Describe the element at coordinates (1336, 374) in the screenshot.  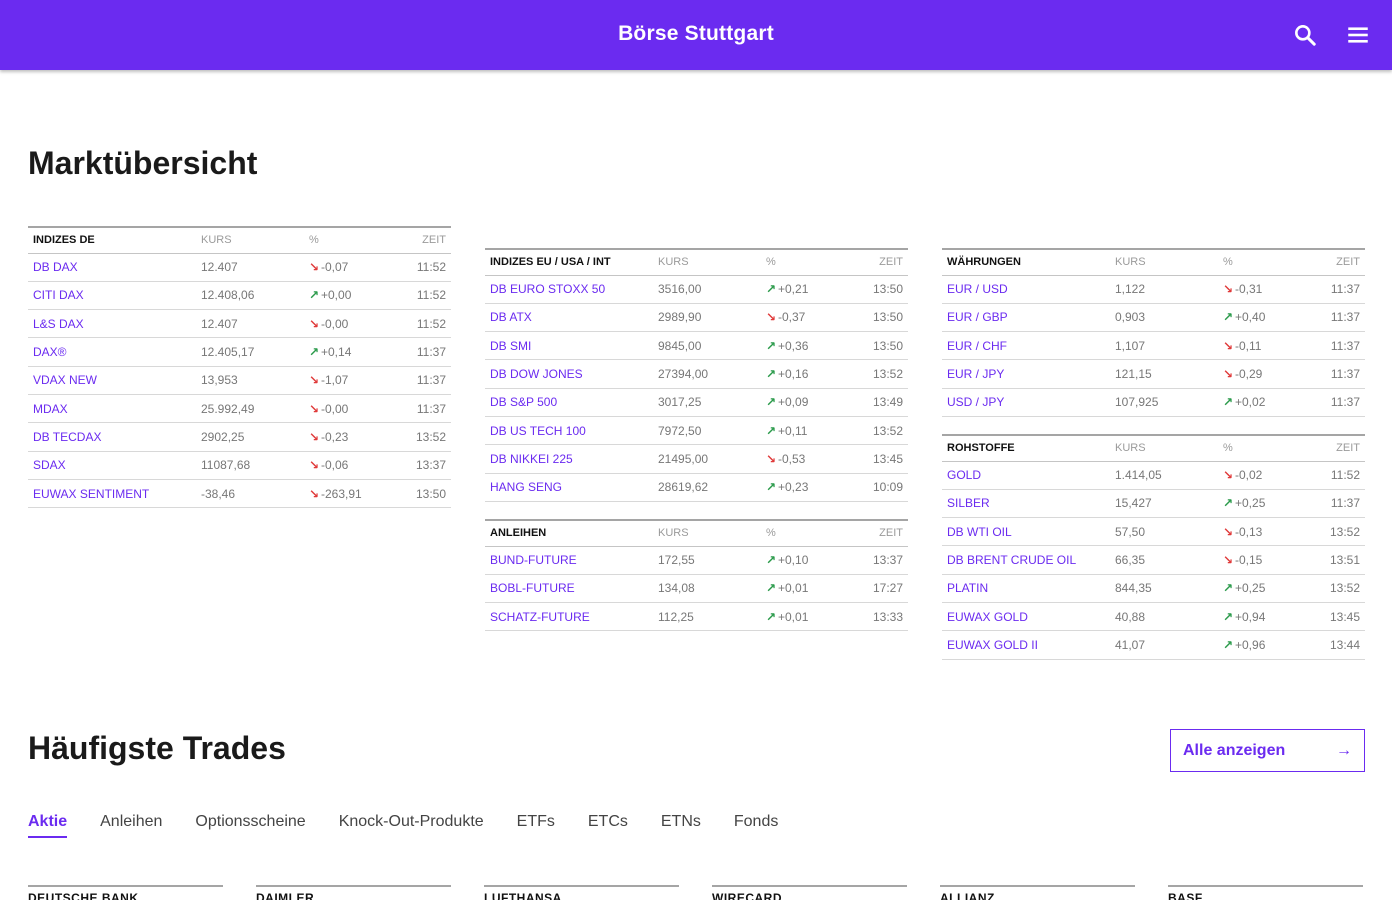
I see `time-value: 11:37` at that location.